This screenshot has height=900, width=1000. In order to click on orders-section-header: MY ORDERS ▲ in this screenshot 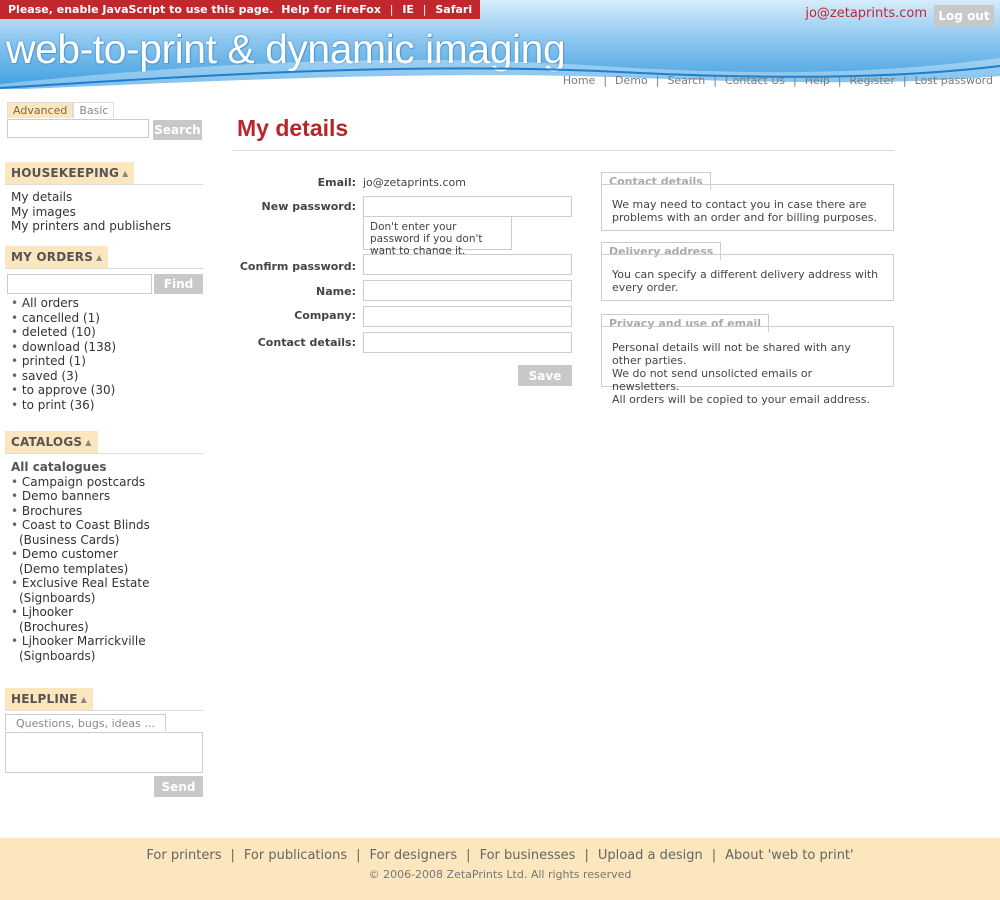, I will do `click(104, 257)`.